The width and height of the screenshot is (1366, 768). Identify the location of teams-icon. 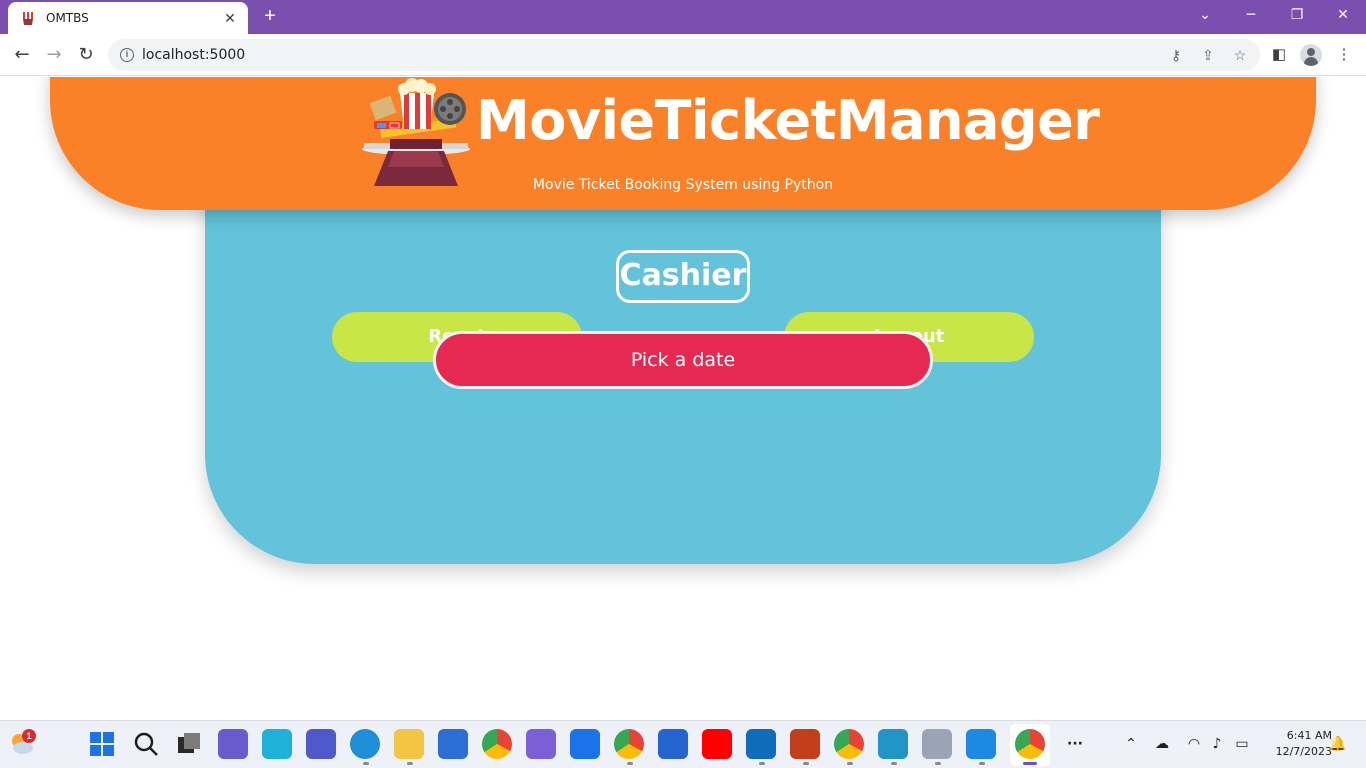
(321, 744).